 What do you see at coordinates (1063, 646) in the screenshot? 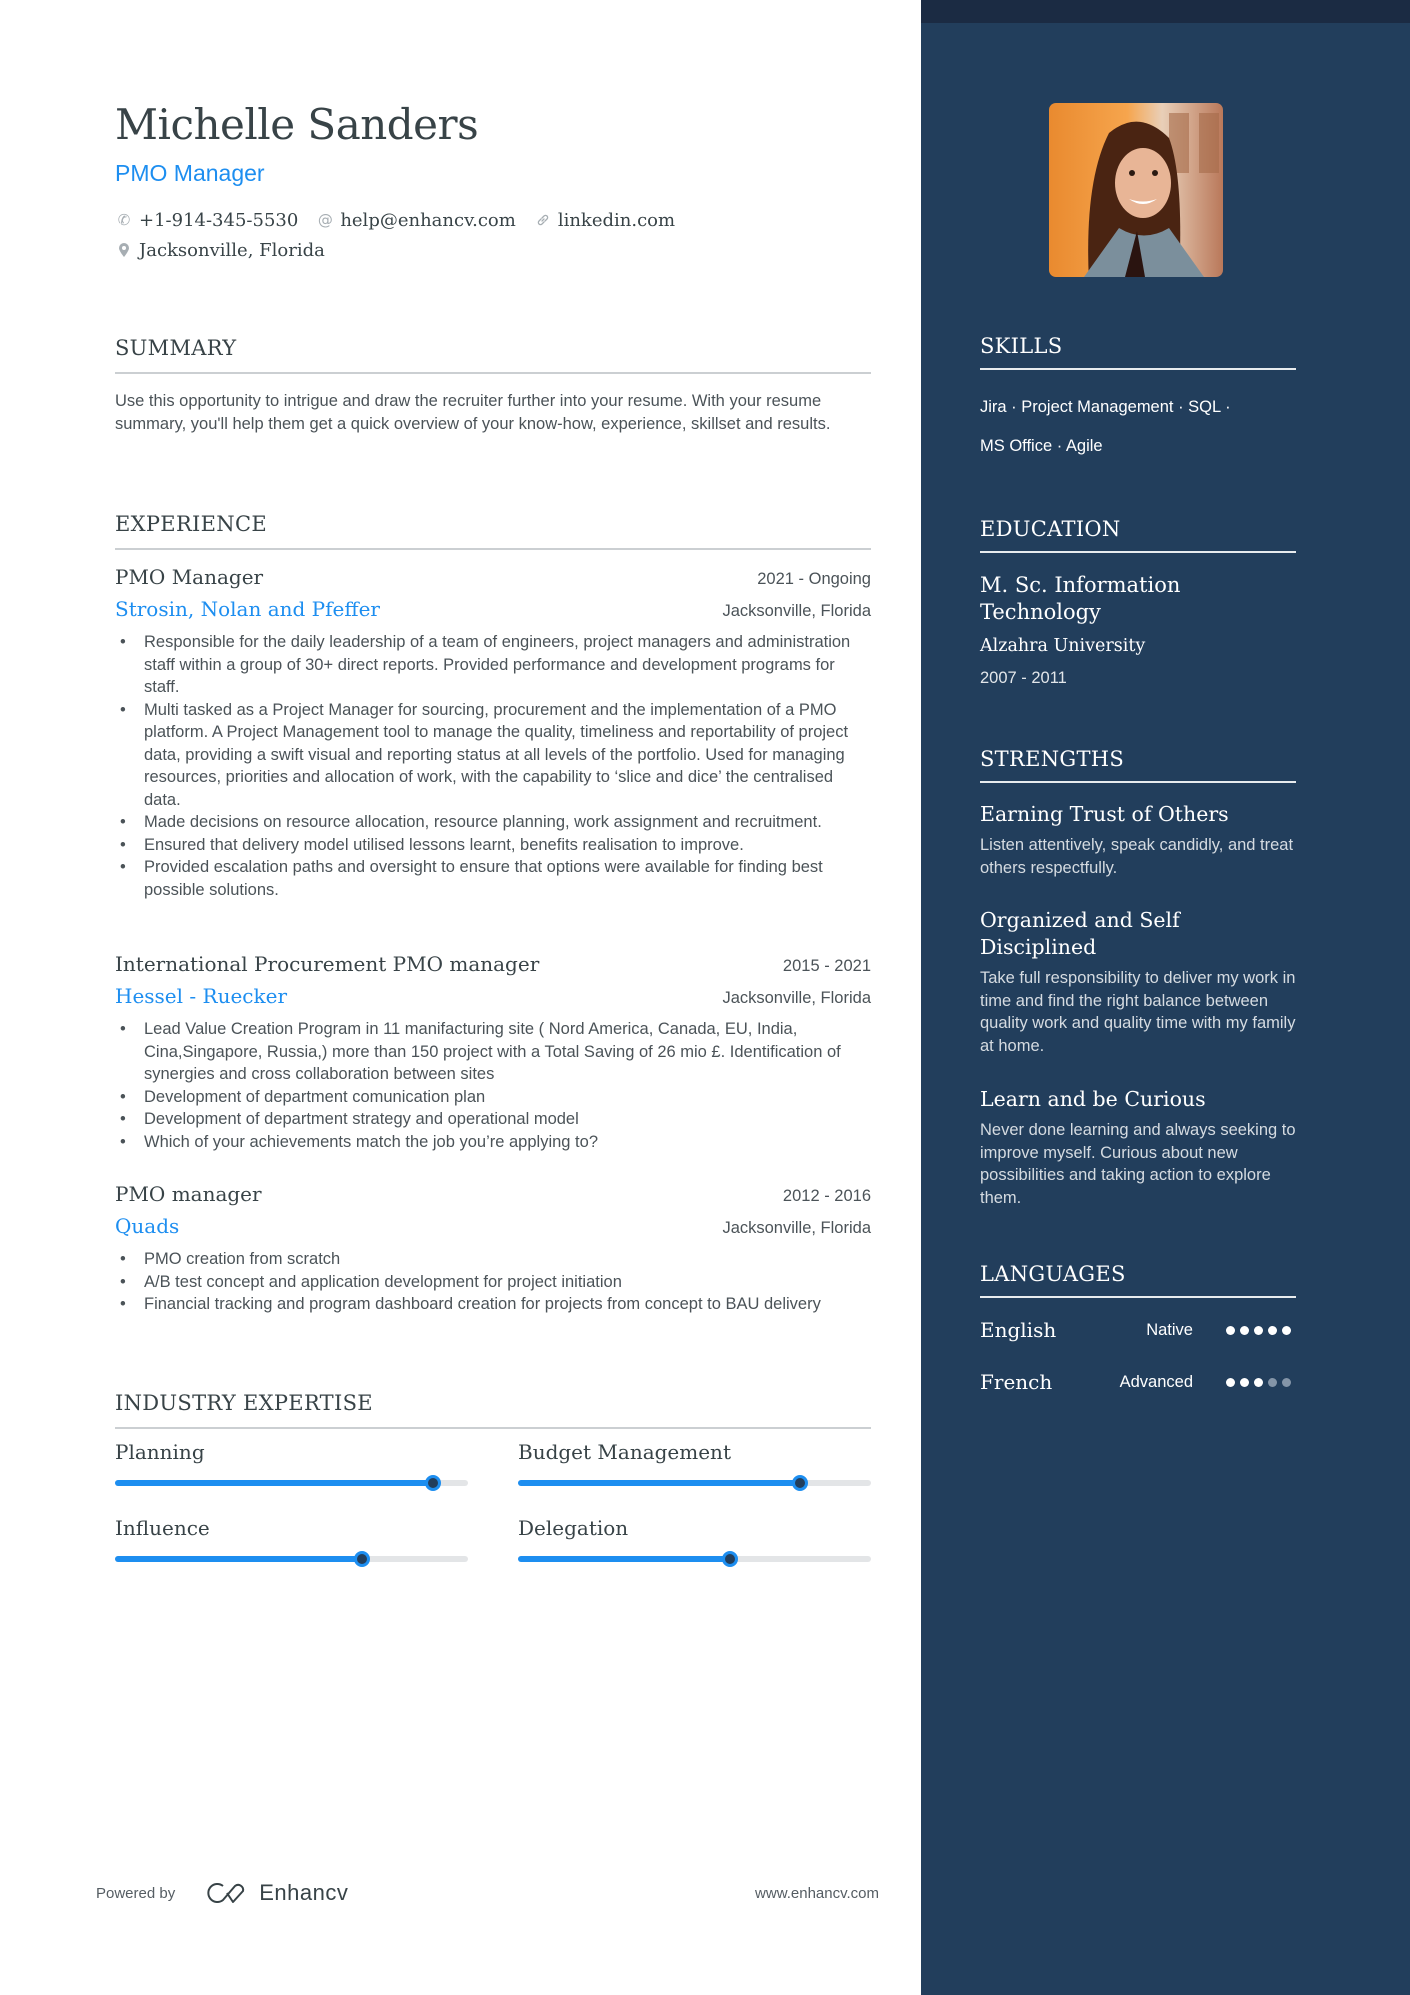
I see `education-school: Alzahra University` at bounding box center [1063, 646].